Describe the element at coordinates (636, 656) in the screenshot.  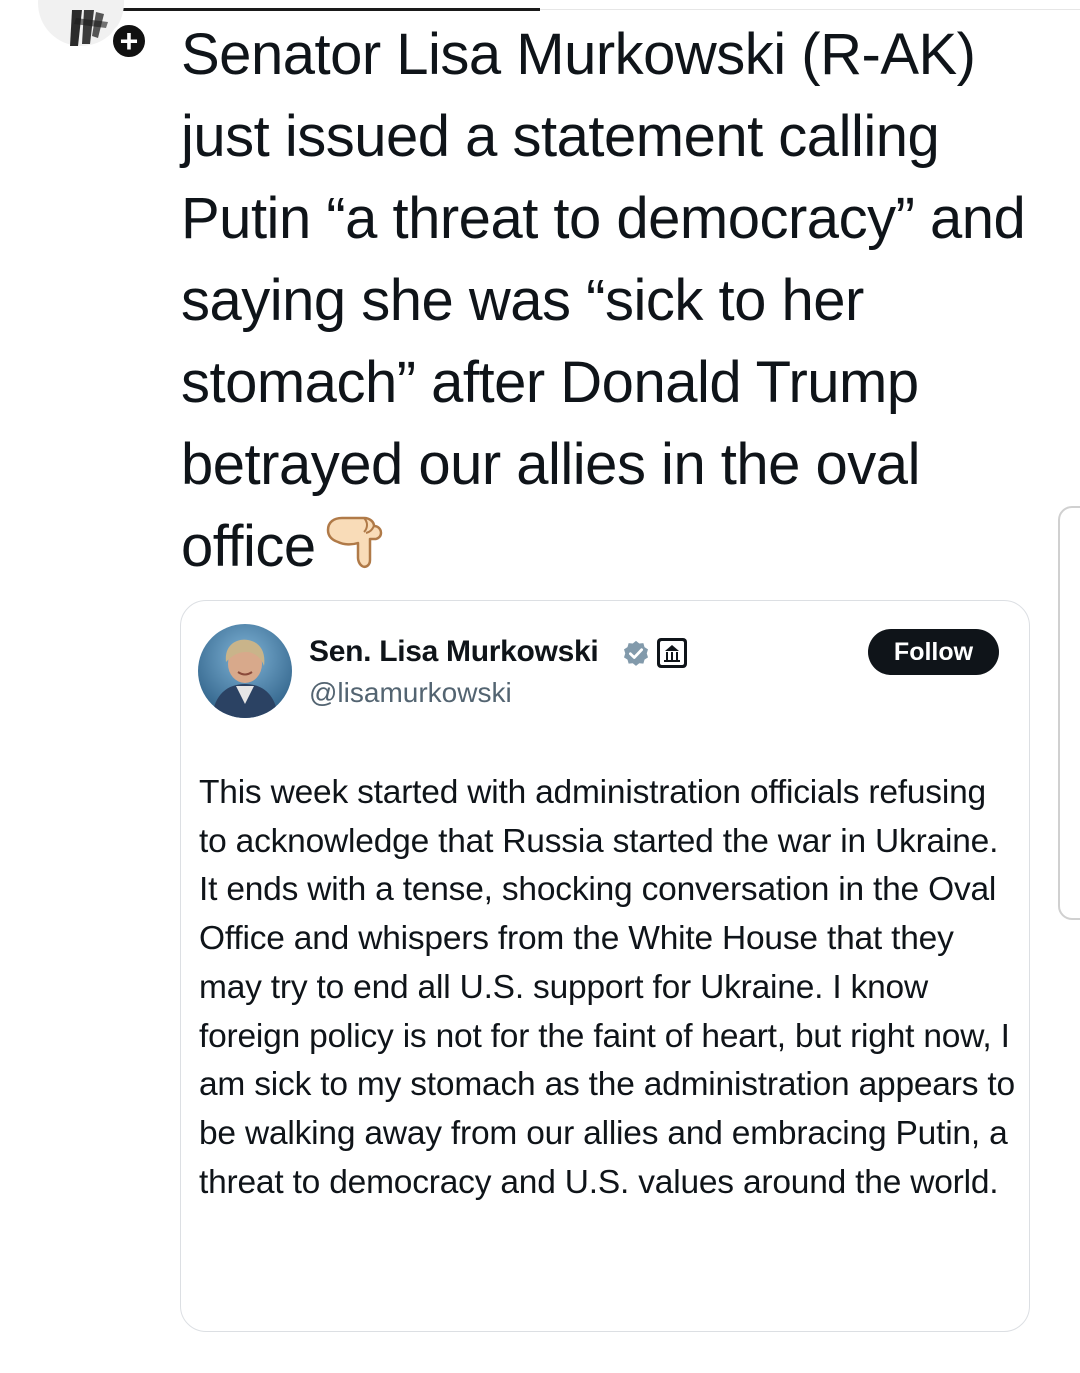
I see `verified-icon` at that location.